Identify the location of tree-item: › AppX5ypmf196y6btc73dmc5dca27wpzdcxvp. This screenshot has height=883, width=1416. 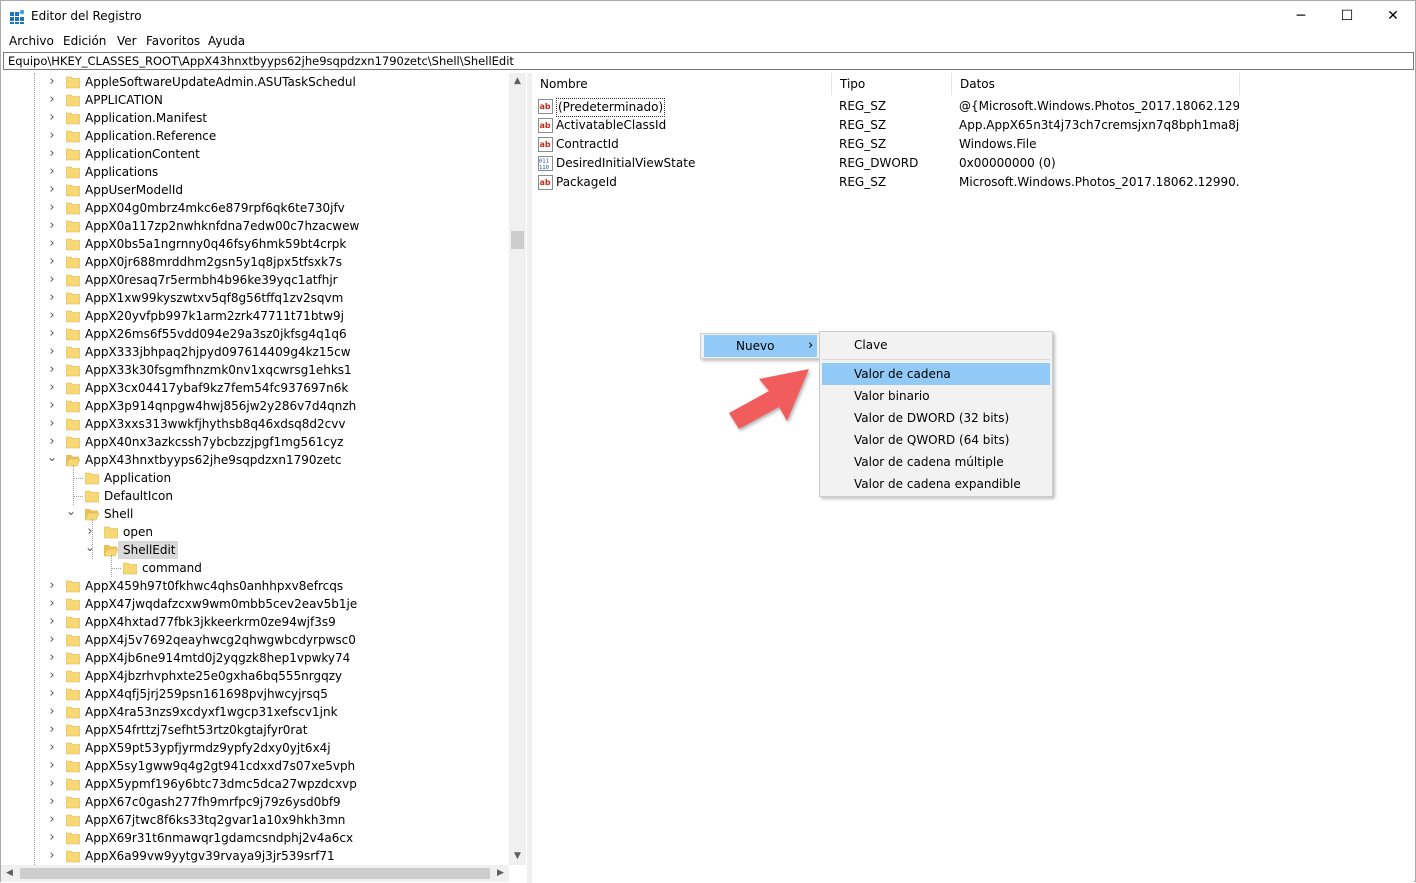
(255, 784).